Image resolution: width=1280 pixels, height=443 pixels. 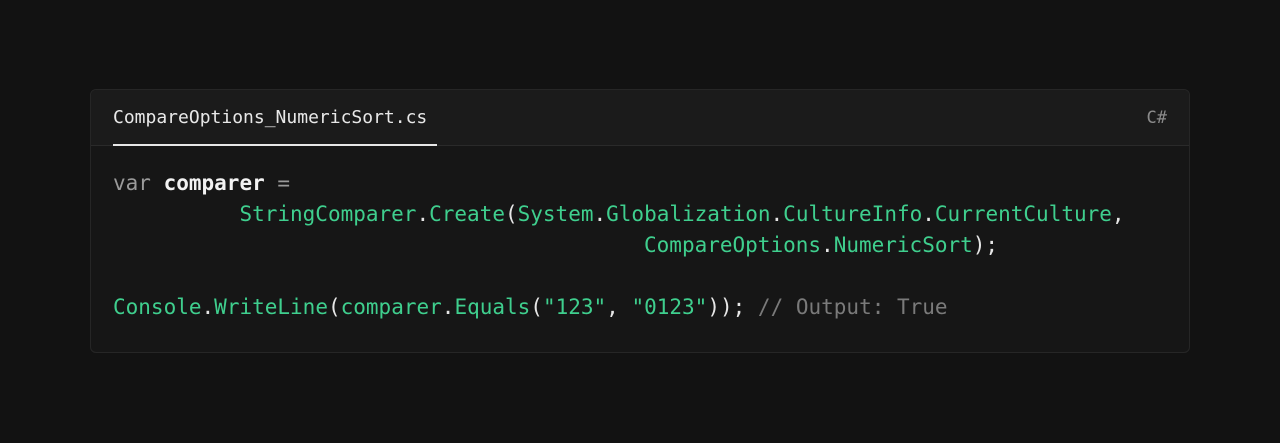 What do you see at coordinates (1023, 214) in the screenshot?
I see `token-currentculture: CurrentCulture` at bounding box center [1023, 214].